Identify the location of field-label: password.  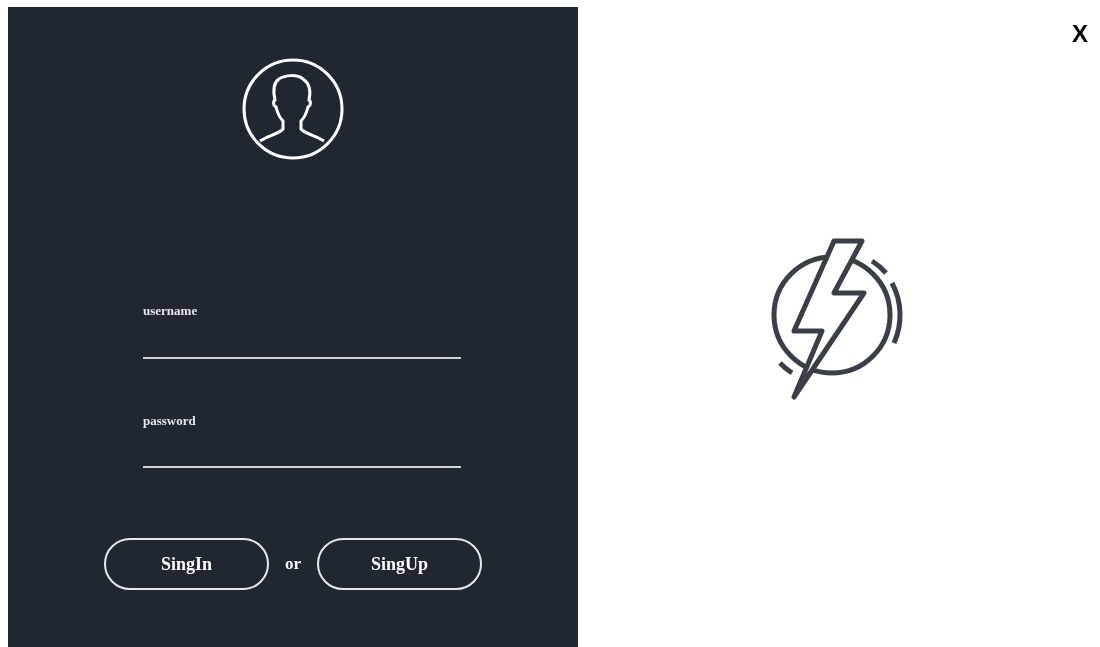
(170, 420).